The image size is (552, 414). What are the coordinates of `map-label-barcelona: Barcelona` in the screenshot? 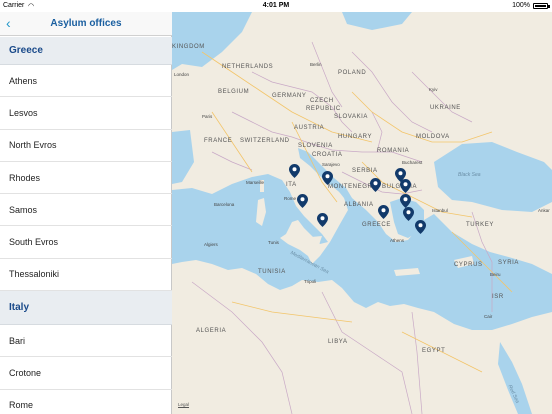 It's located at (224, 204).